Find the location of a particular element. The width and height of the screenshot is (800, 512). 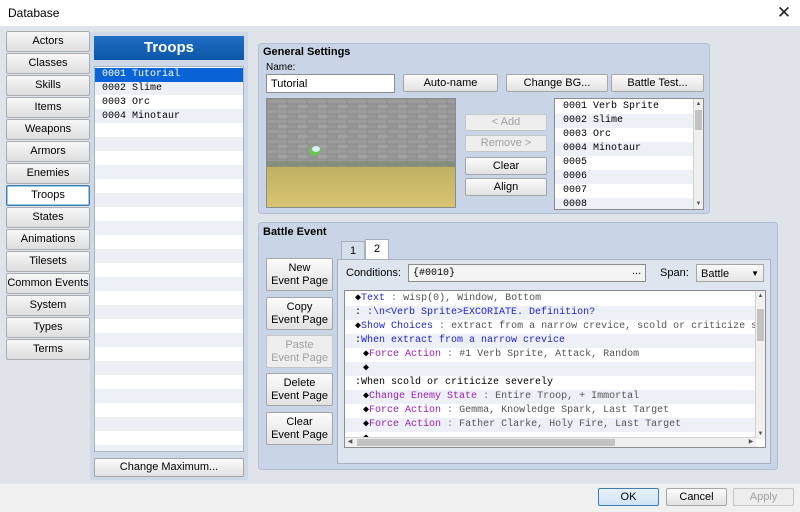

command-name: Force Action is located at coordinates (405, 354).